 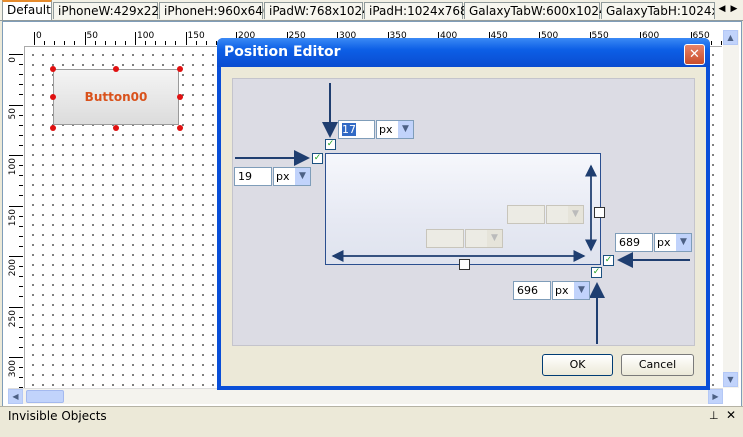 What do you see at coordinates (110, 10) in the screenshot?
I see `tab-iphone-w: iPhoneW:429x221` at bounding box center [110, 10].